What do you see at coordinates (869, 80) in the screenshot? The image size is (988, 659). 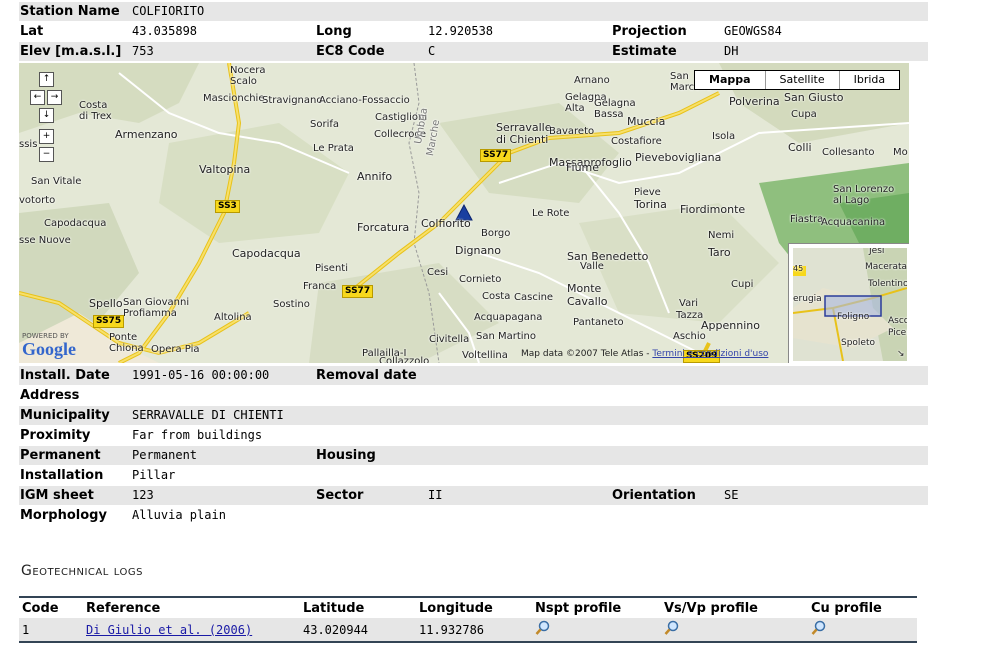 I see `map-type-ibrida-button: Ibrida` at bounding box center [869, 80].